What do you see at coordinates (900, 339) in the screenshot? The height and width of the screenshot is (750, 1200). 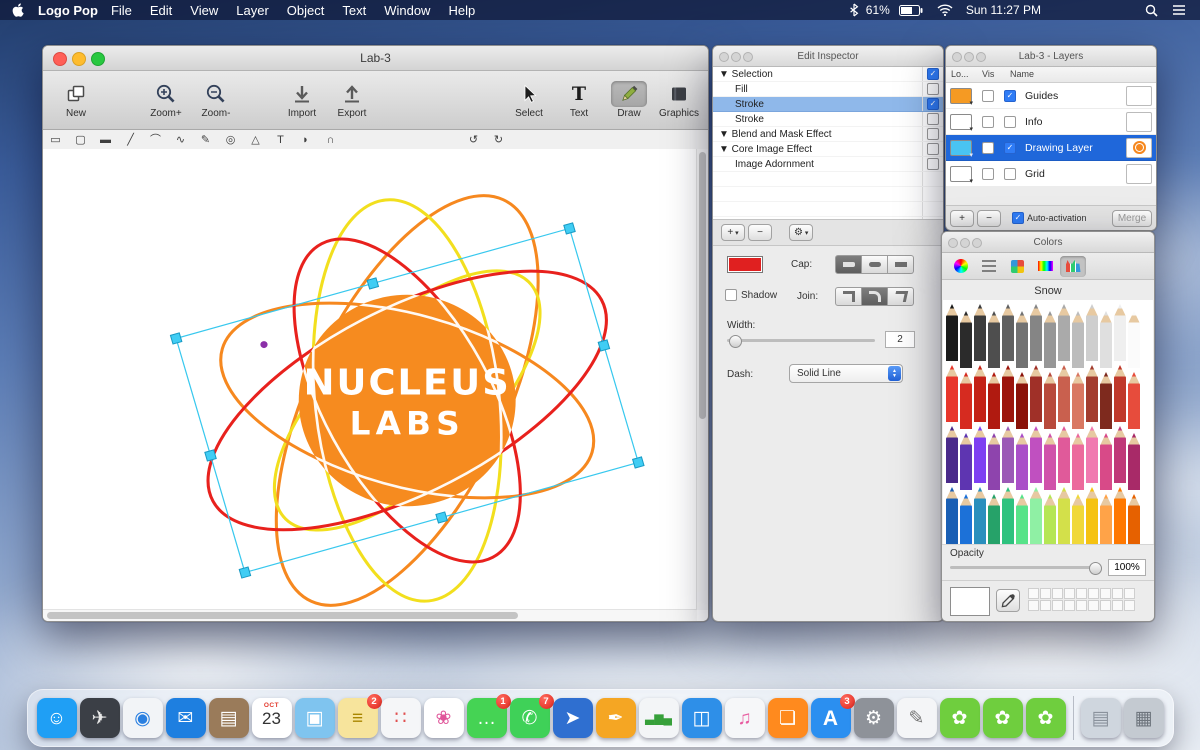 I see `width-field: 2` at bounding box center [900, 339].